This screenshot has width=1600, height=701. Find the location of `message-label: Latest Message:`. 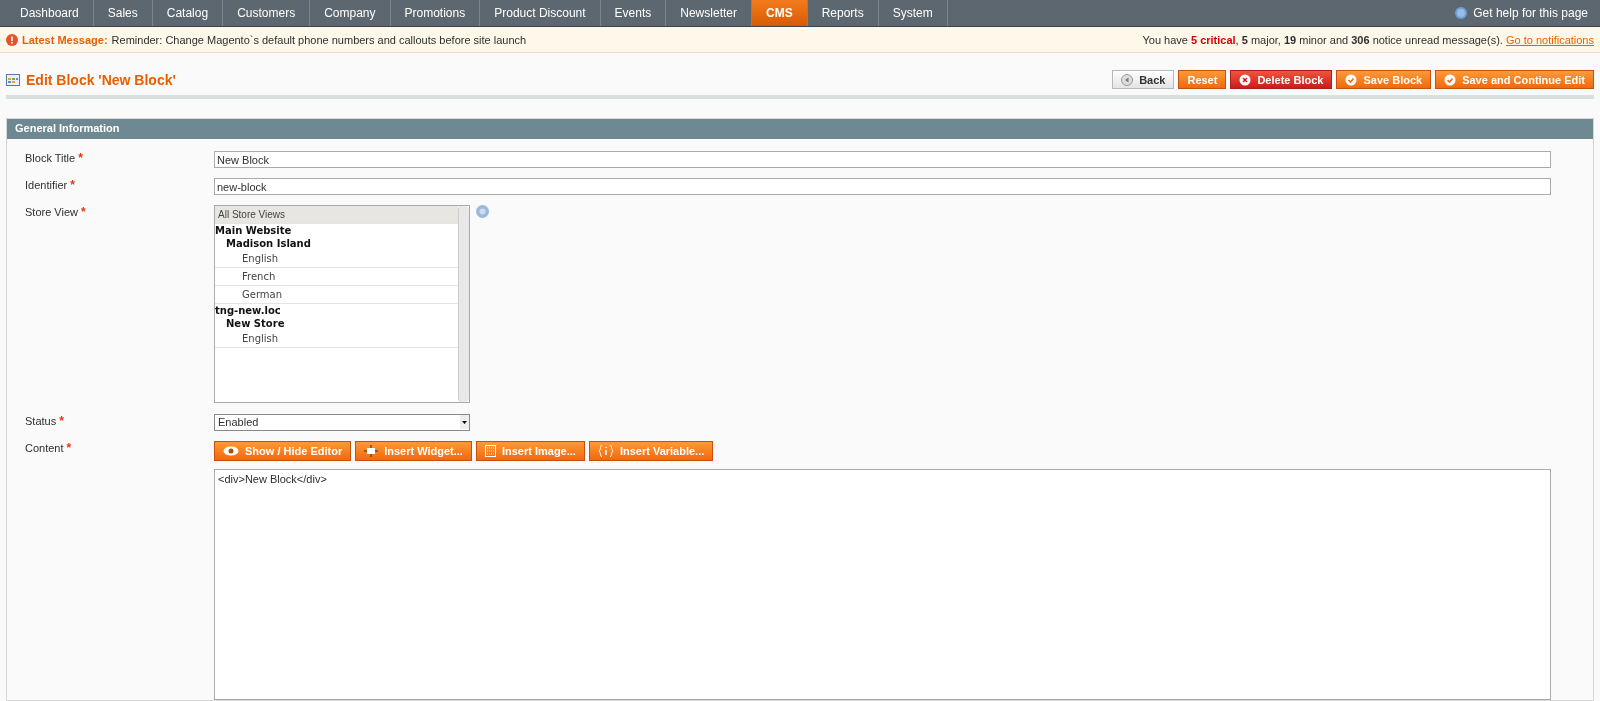

message-label: Latest Message: is located at coordinates (65, 39).